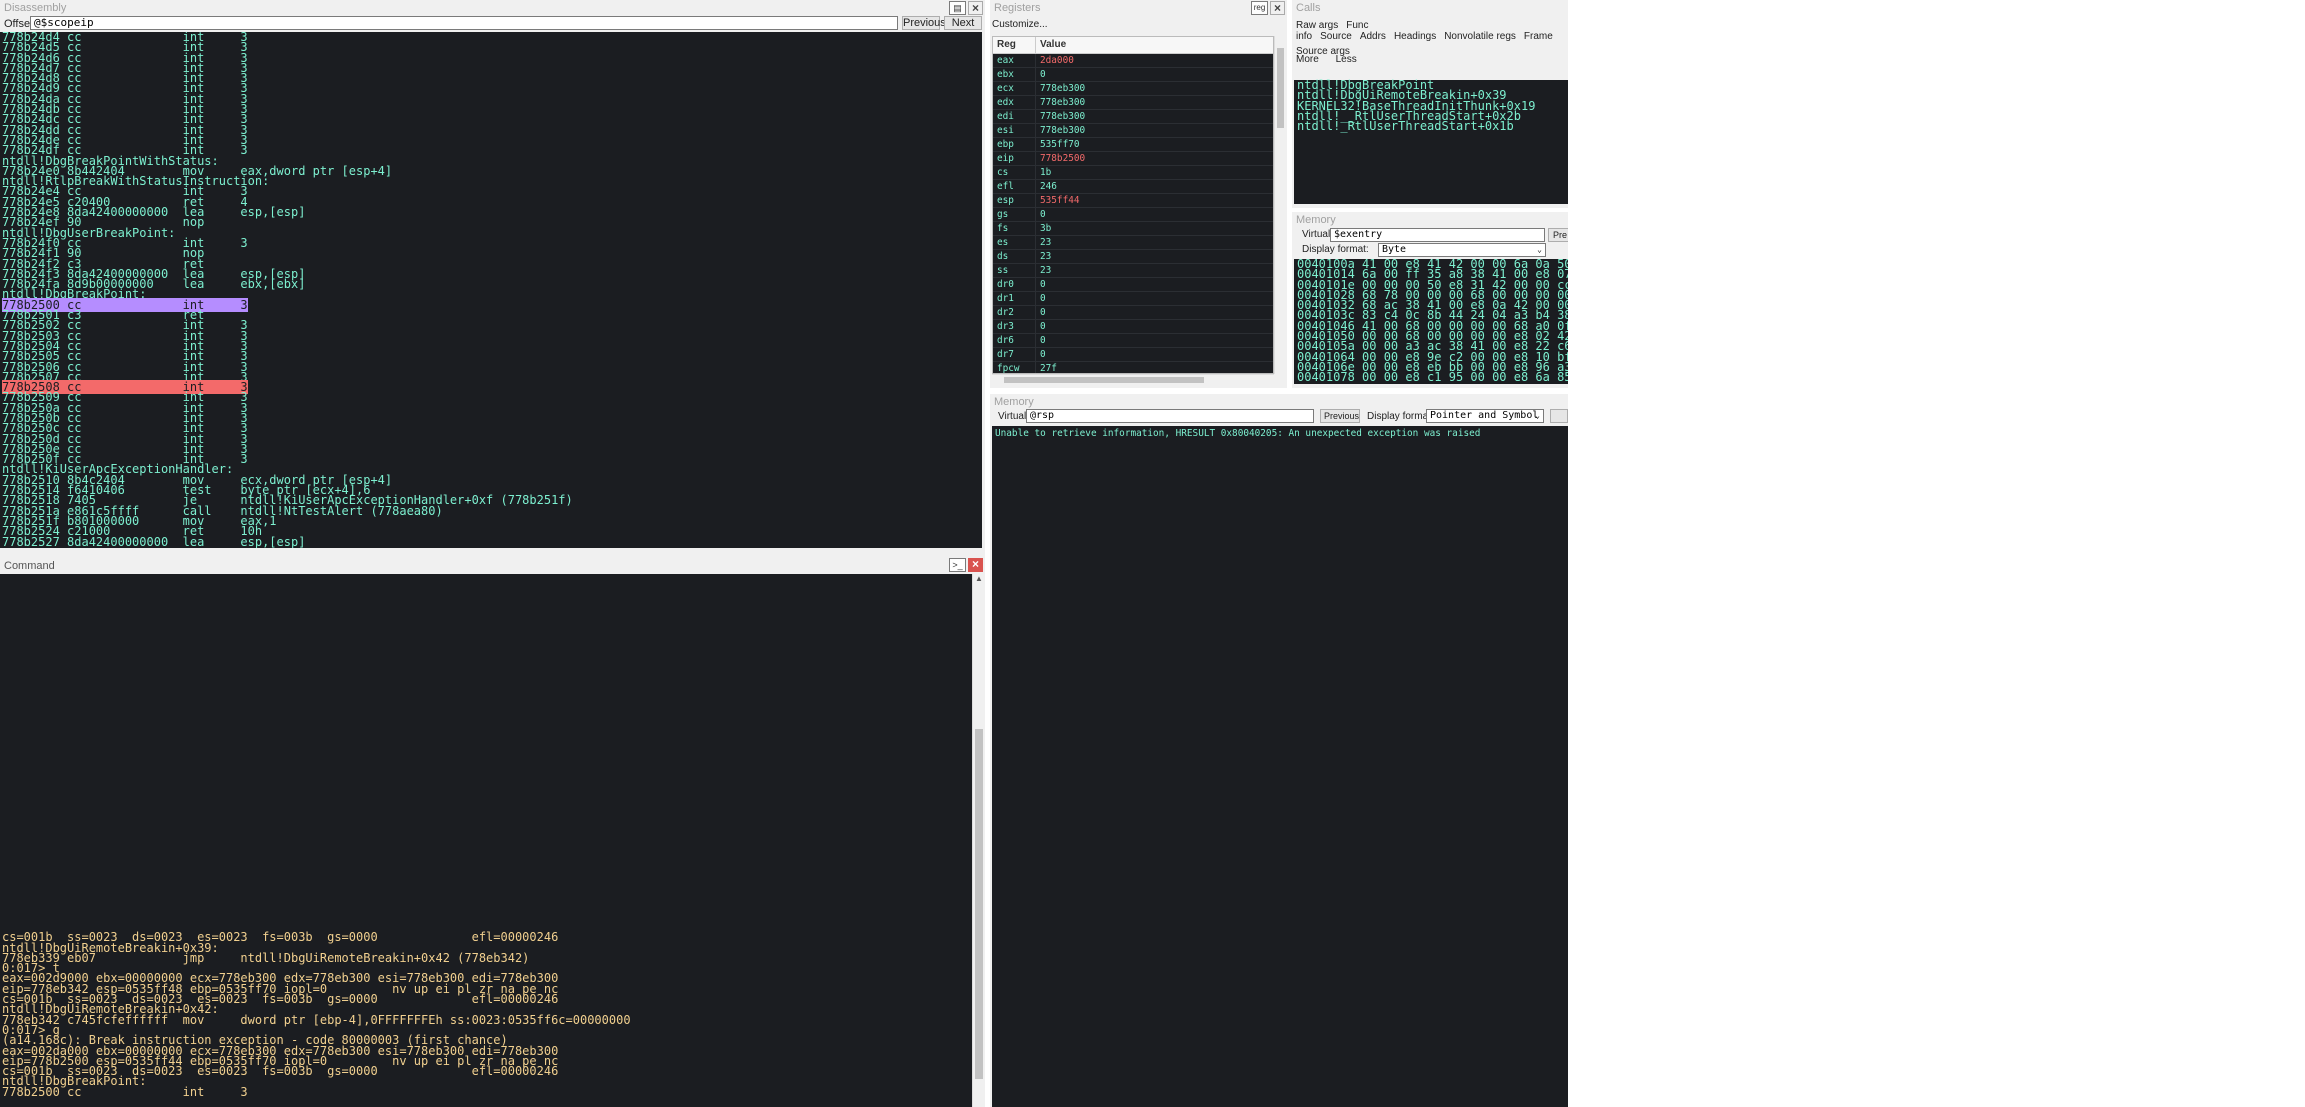  Describe the element at coordinates (1133, 313) in the screenshot. I see `register-row: dr2 0` at that location.